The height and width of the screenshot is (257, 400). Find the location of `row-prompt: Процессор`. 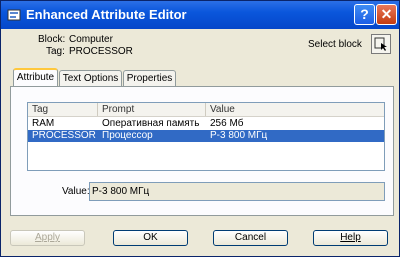

row-prompt: Процессор is located at coordinates (127, 135).